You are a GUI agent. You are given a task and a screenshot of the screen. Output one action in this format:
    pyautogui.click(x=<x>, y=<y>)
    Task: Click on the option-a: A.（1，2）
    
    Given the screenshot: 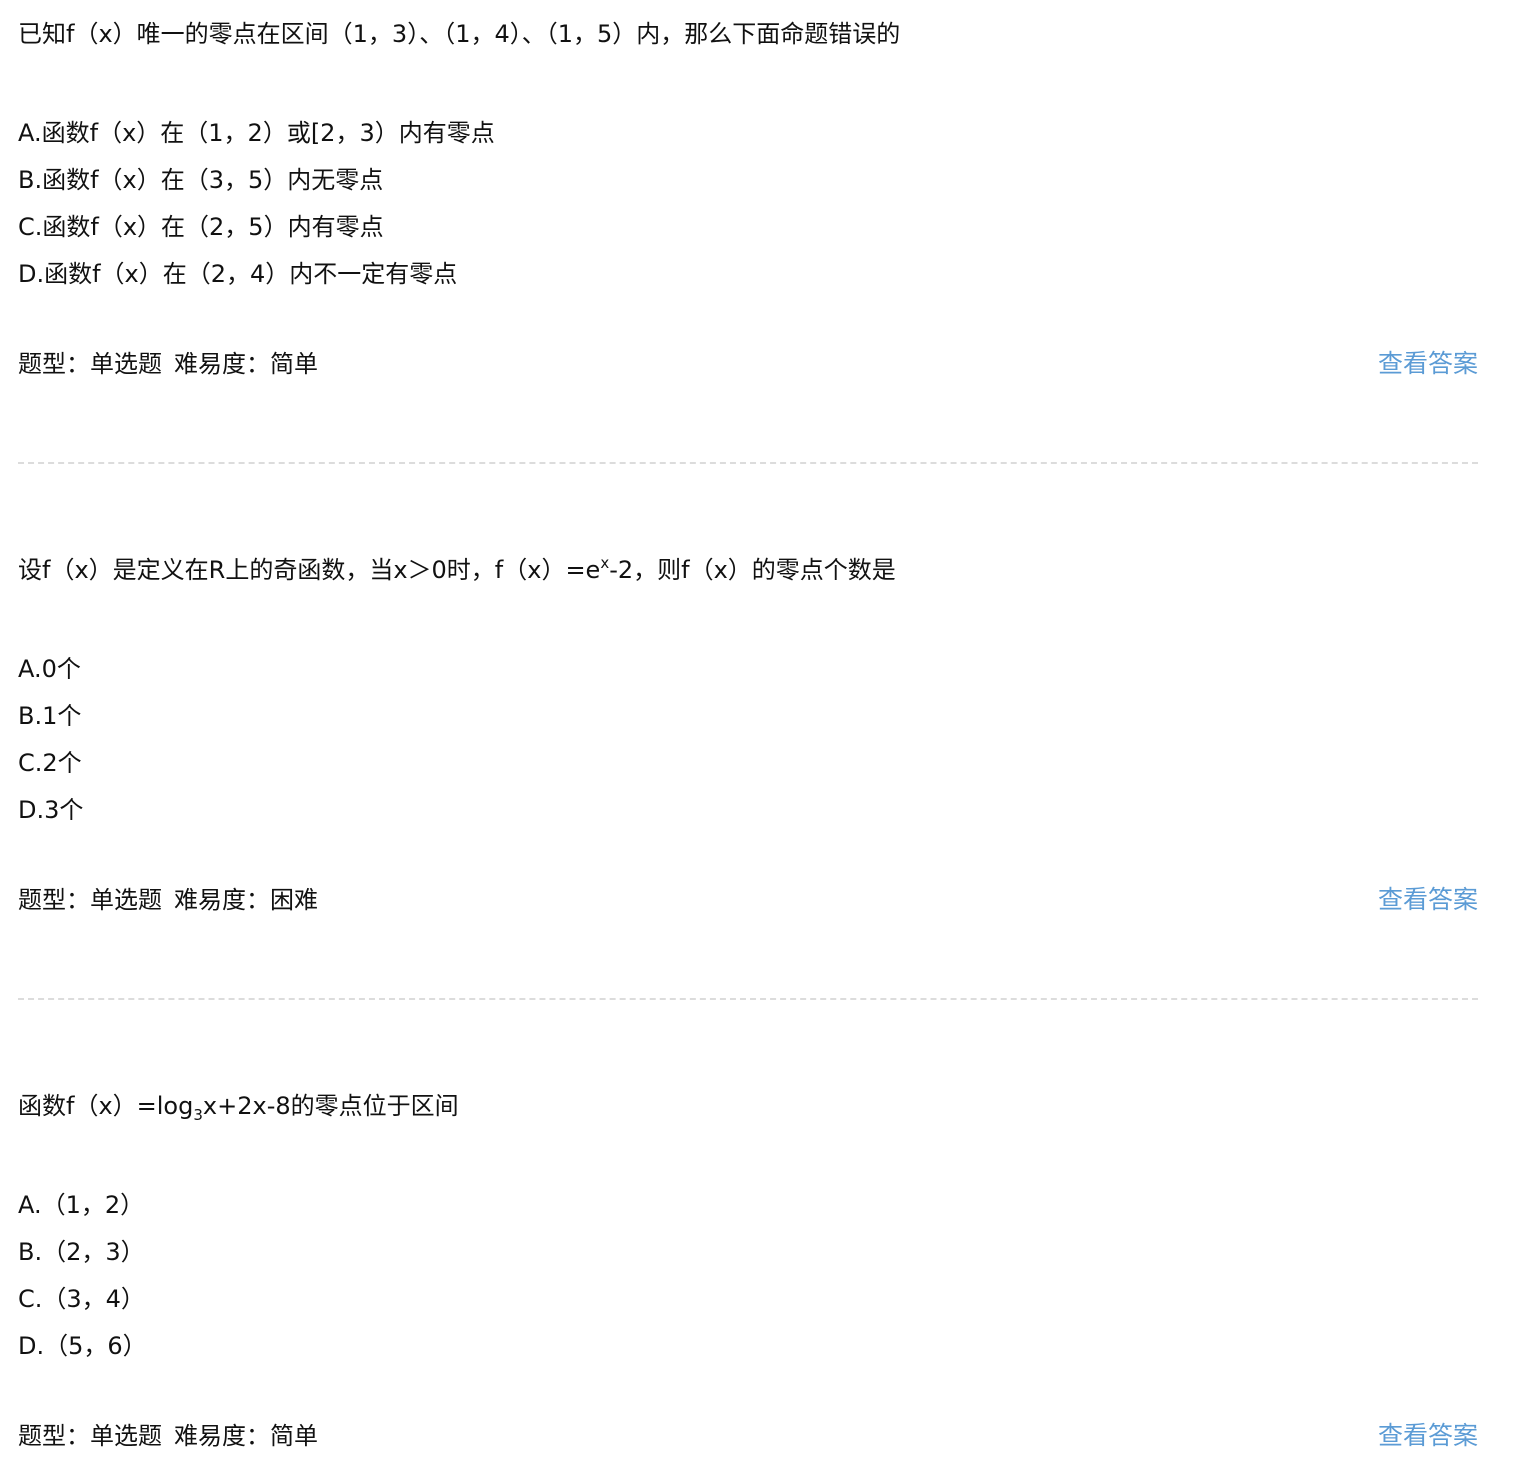 What is the action you would take?
    pyautogui.click(x=81, y=1205)
    